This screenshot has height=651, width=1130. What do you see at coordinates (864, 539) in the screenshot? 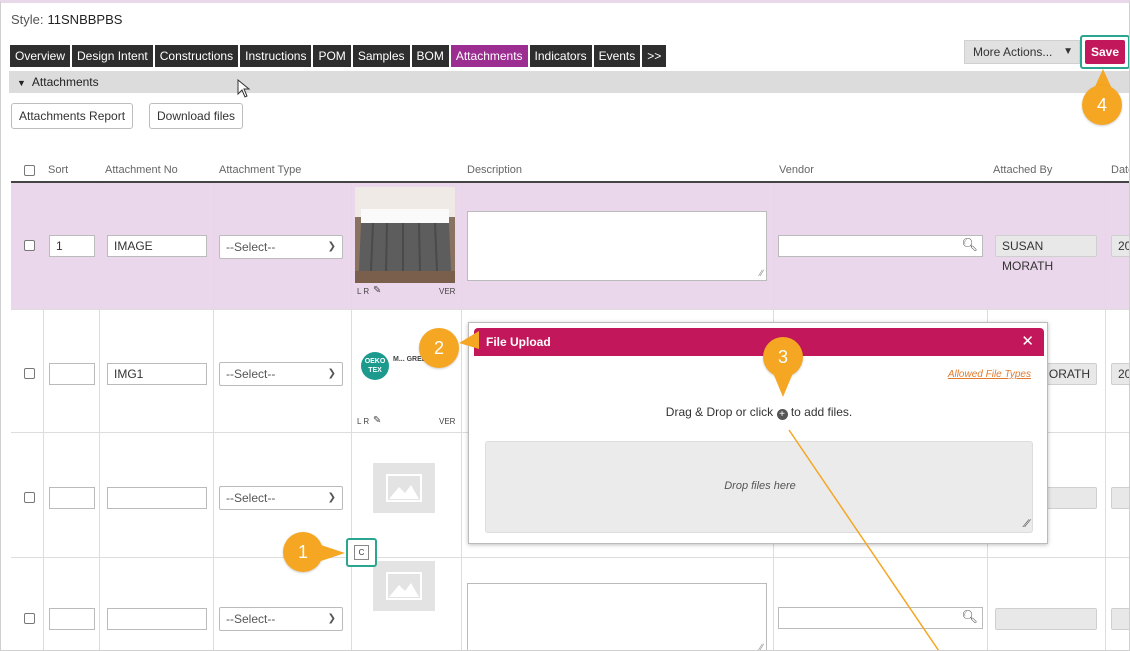
I see `annotation-arrow-line` at bounding box center [864, 539].